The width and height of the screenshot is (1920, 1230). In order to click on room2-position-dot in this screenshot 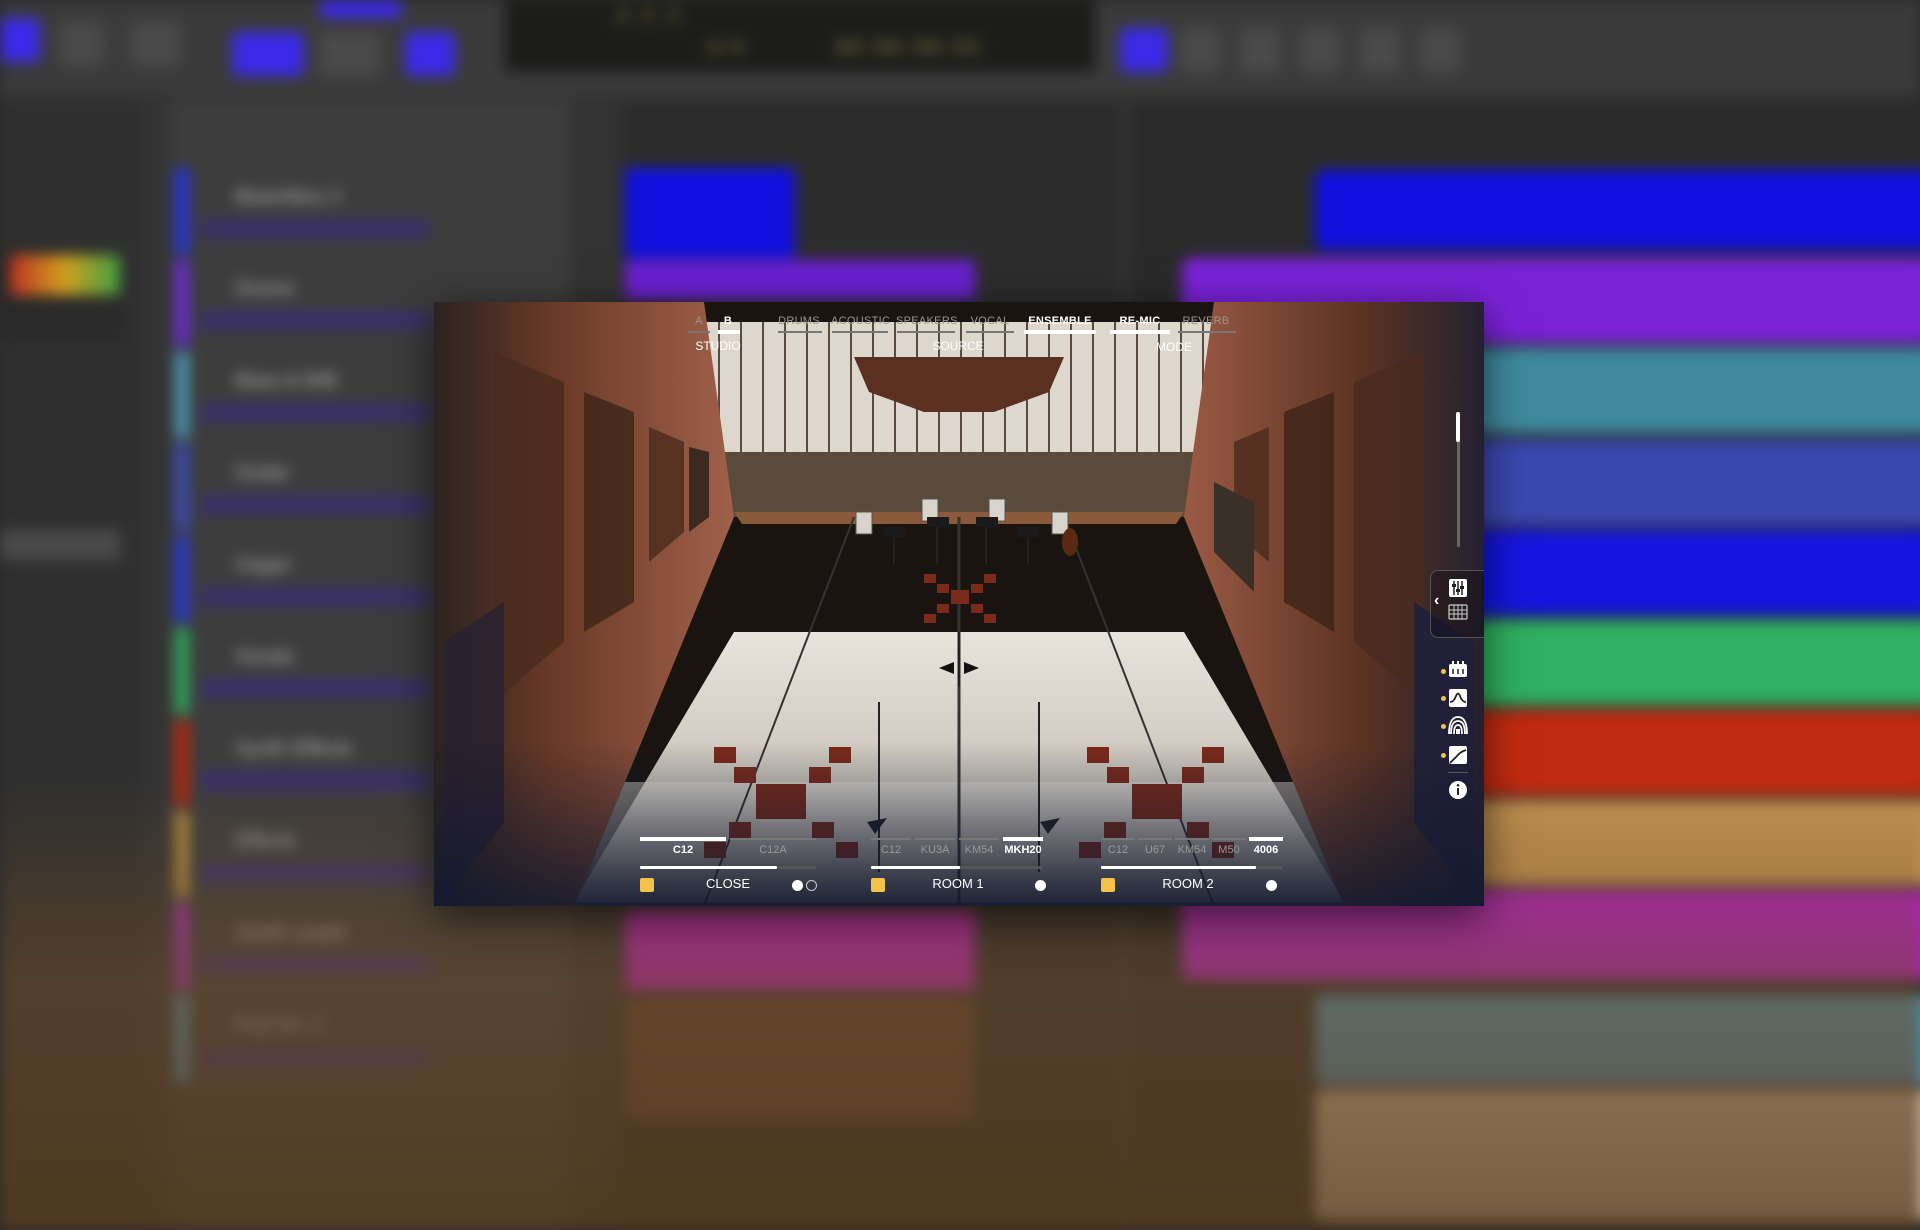, I will do `click(1271, 885)`.